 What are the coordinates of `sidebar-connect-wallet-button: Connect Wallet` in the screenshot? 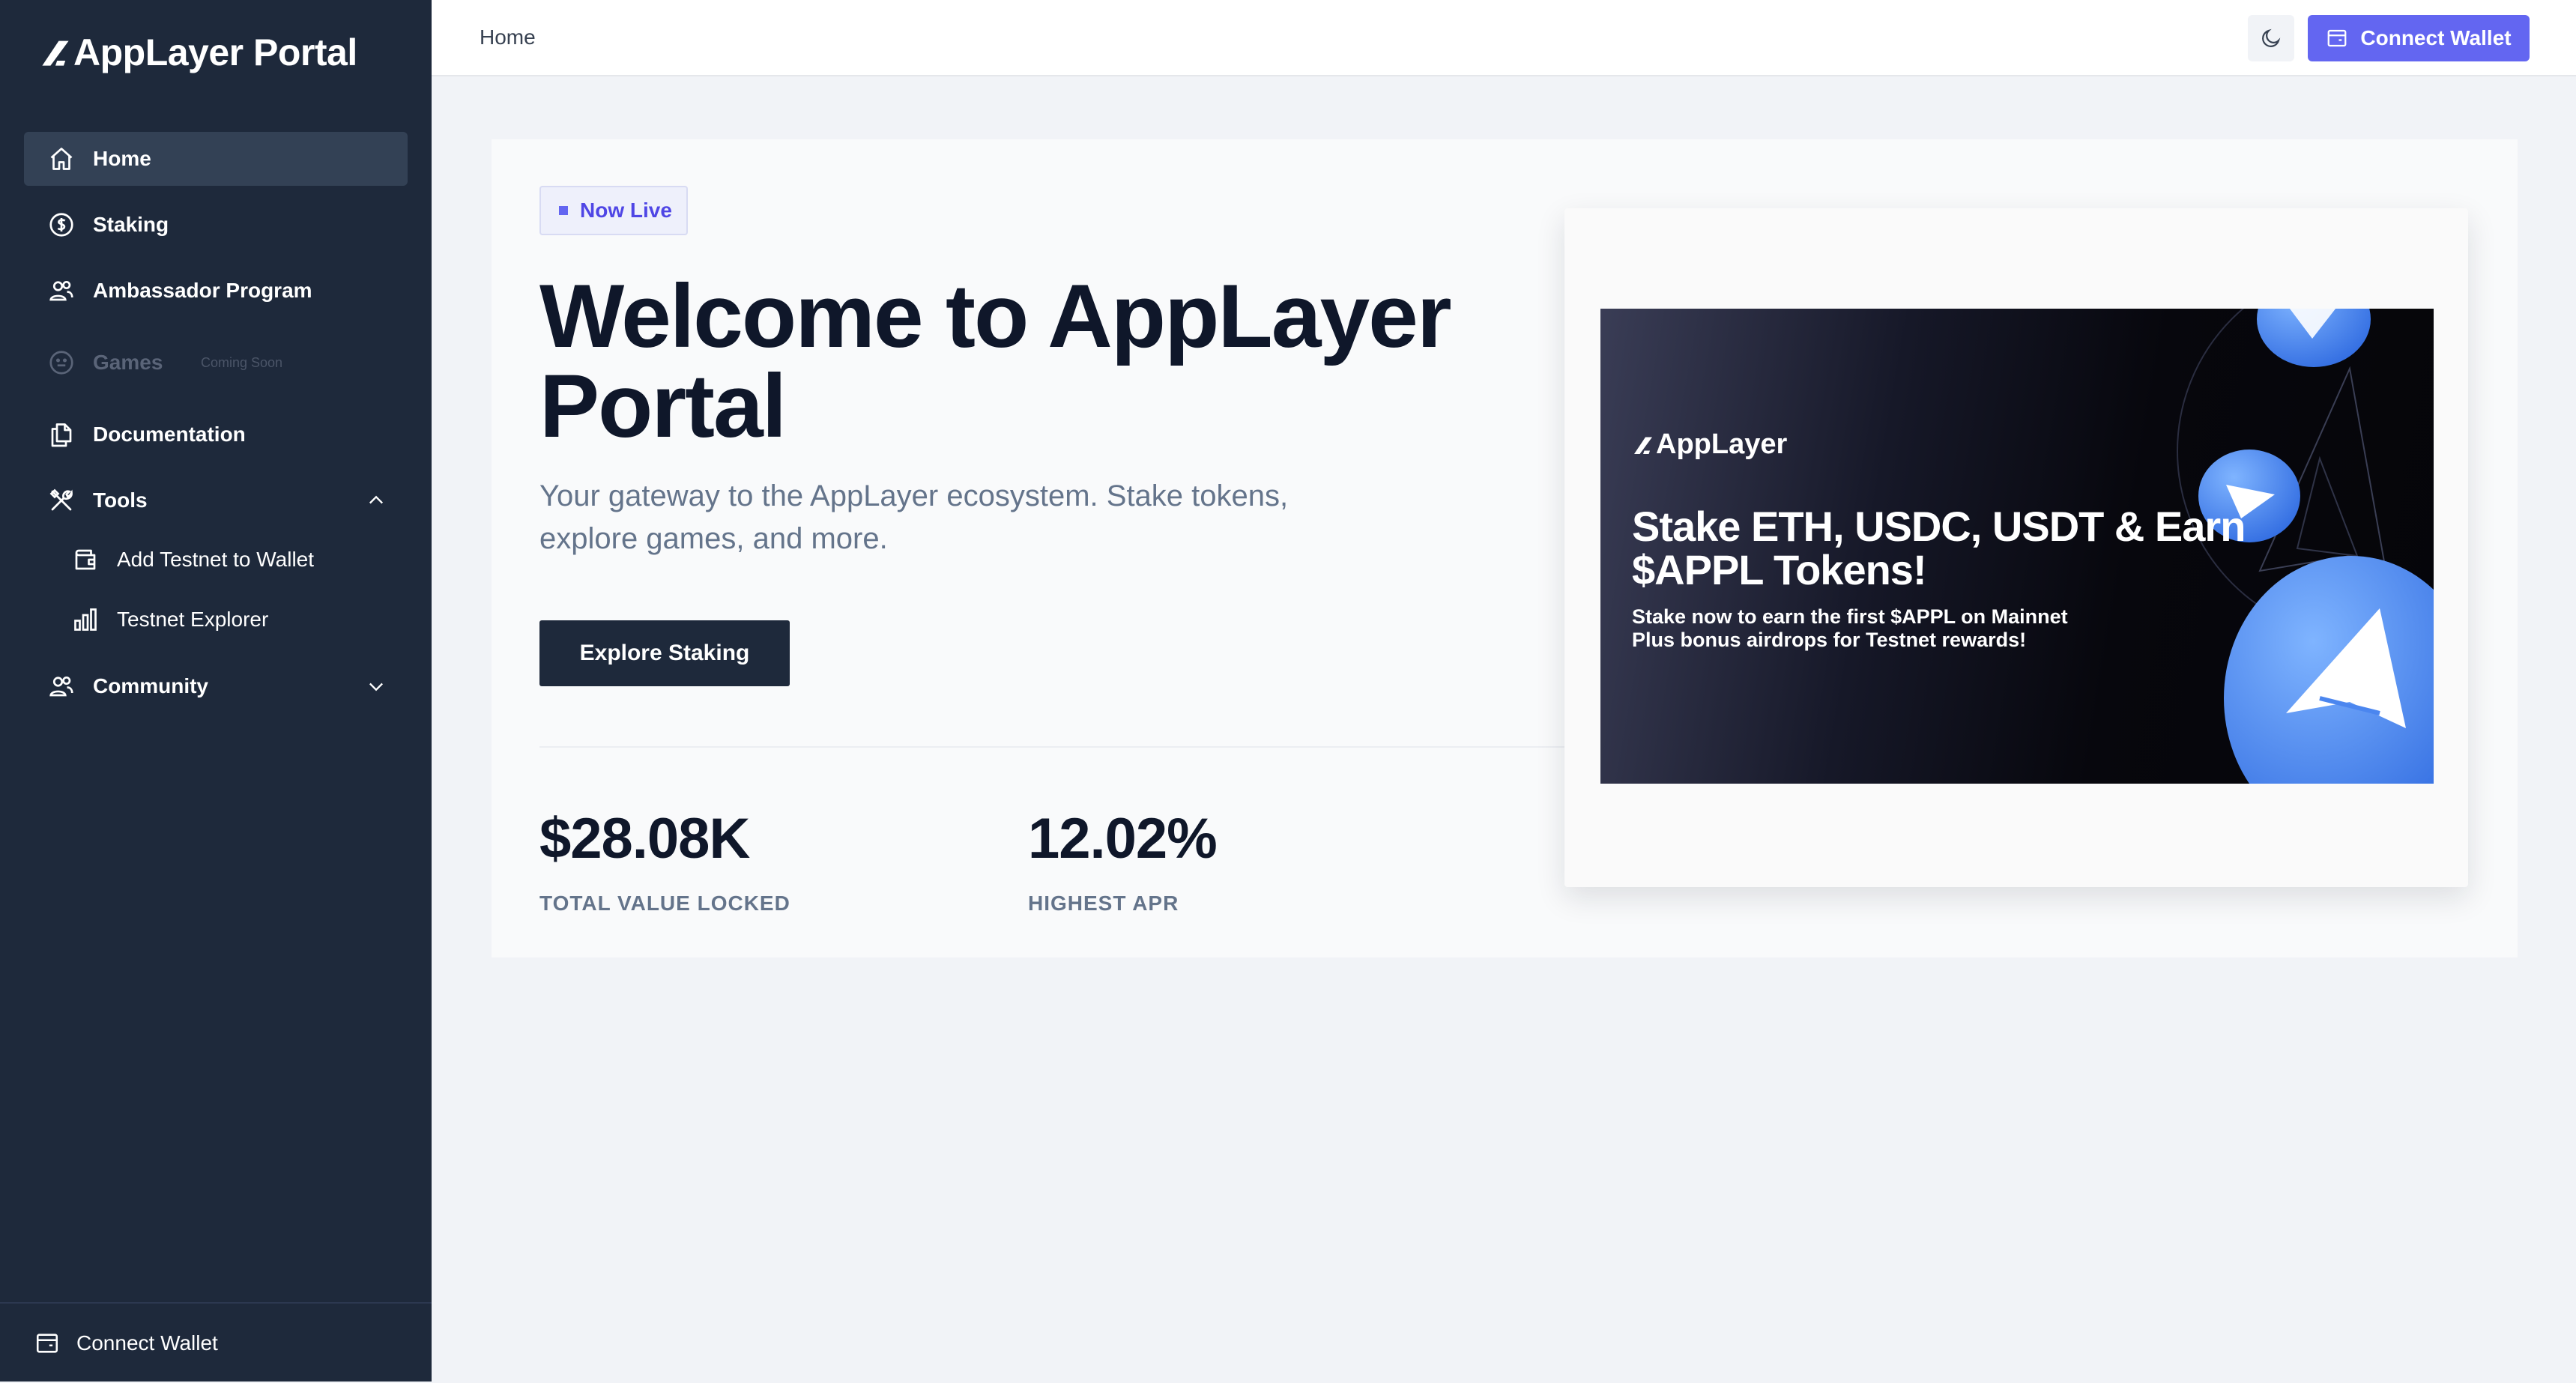 It's located at (126, 1343).